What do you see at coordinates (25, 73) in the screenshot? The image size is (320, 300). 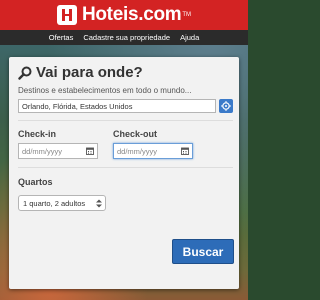 I see `search-icon` at bounding box center [25, 73].